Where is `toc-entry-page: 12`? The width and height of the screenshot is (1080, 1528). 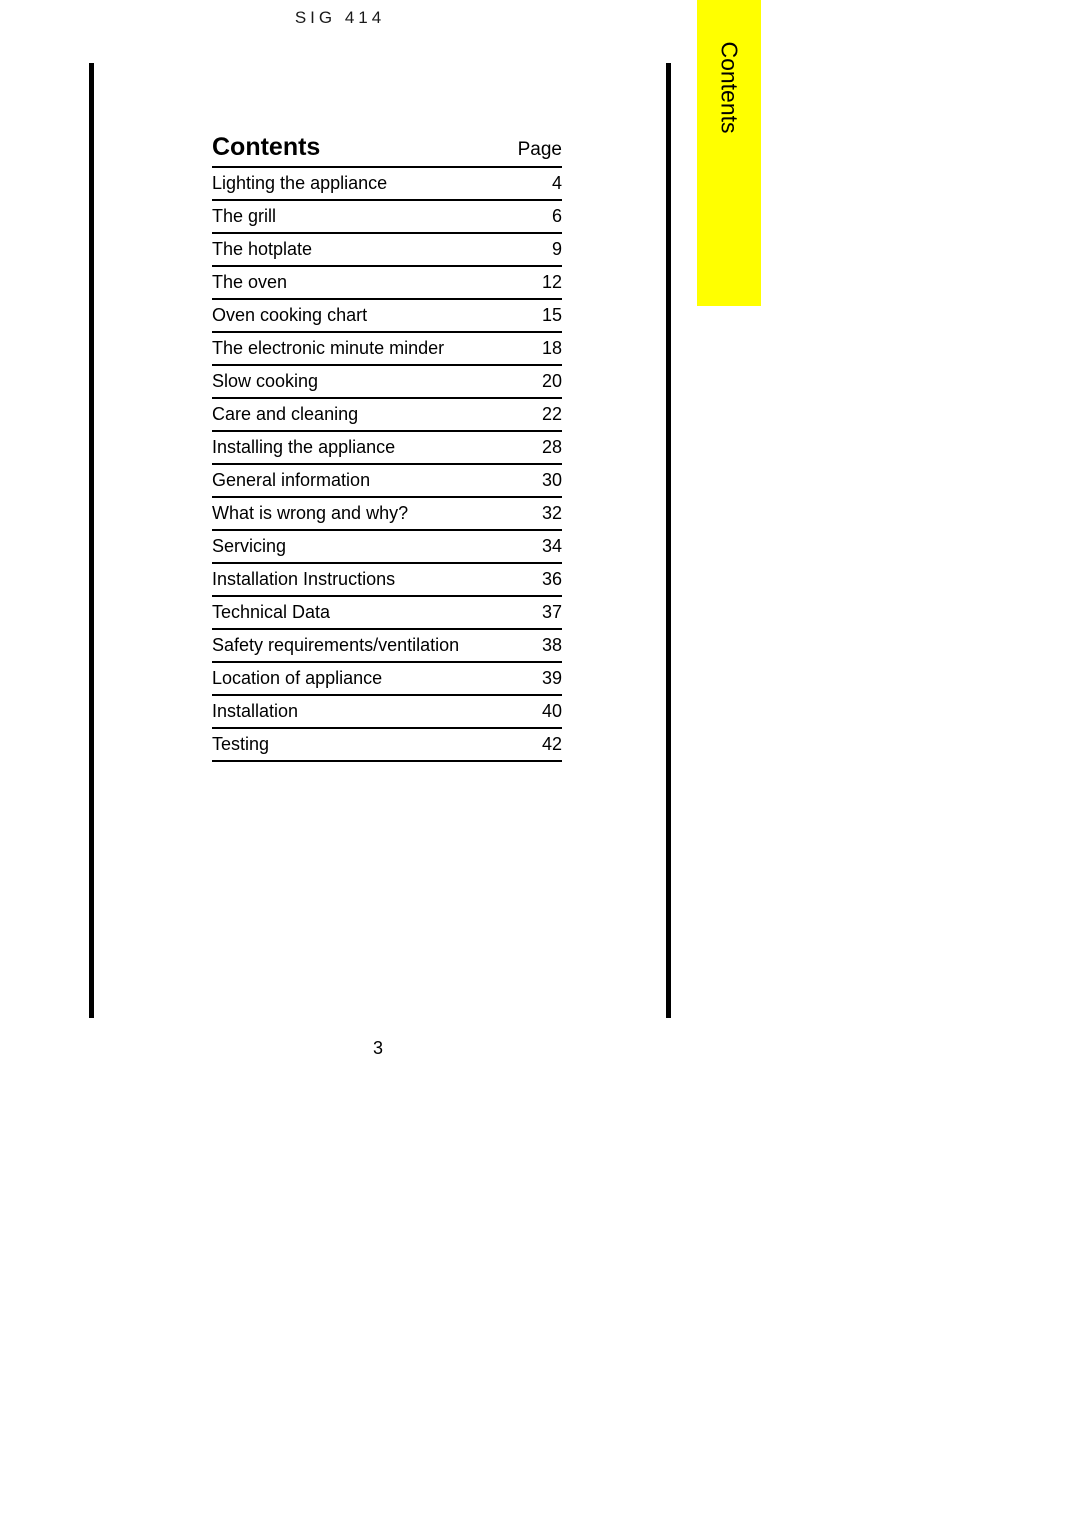 toc-entry-page: 12 is located at coordinates (548, 282).